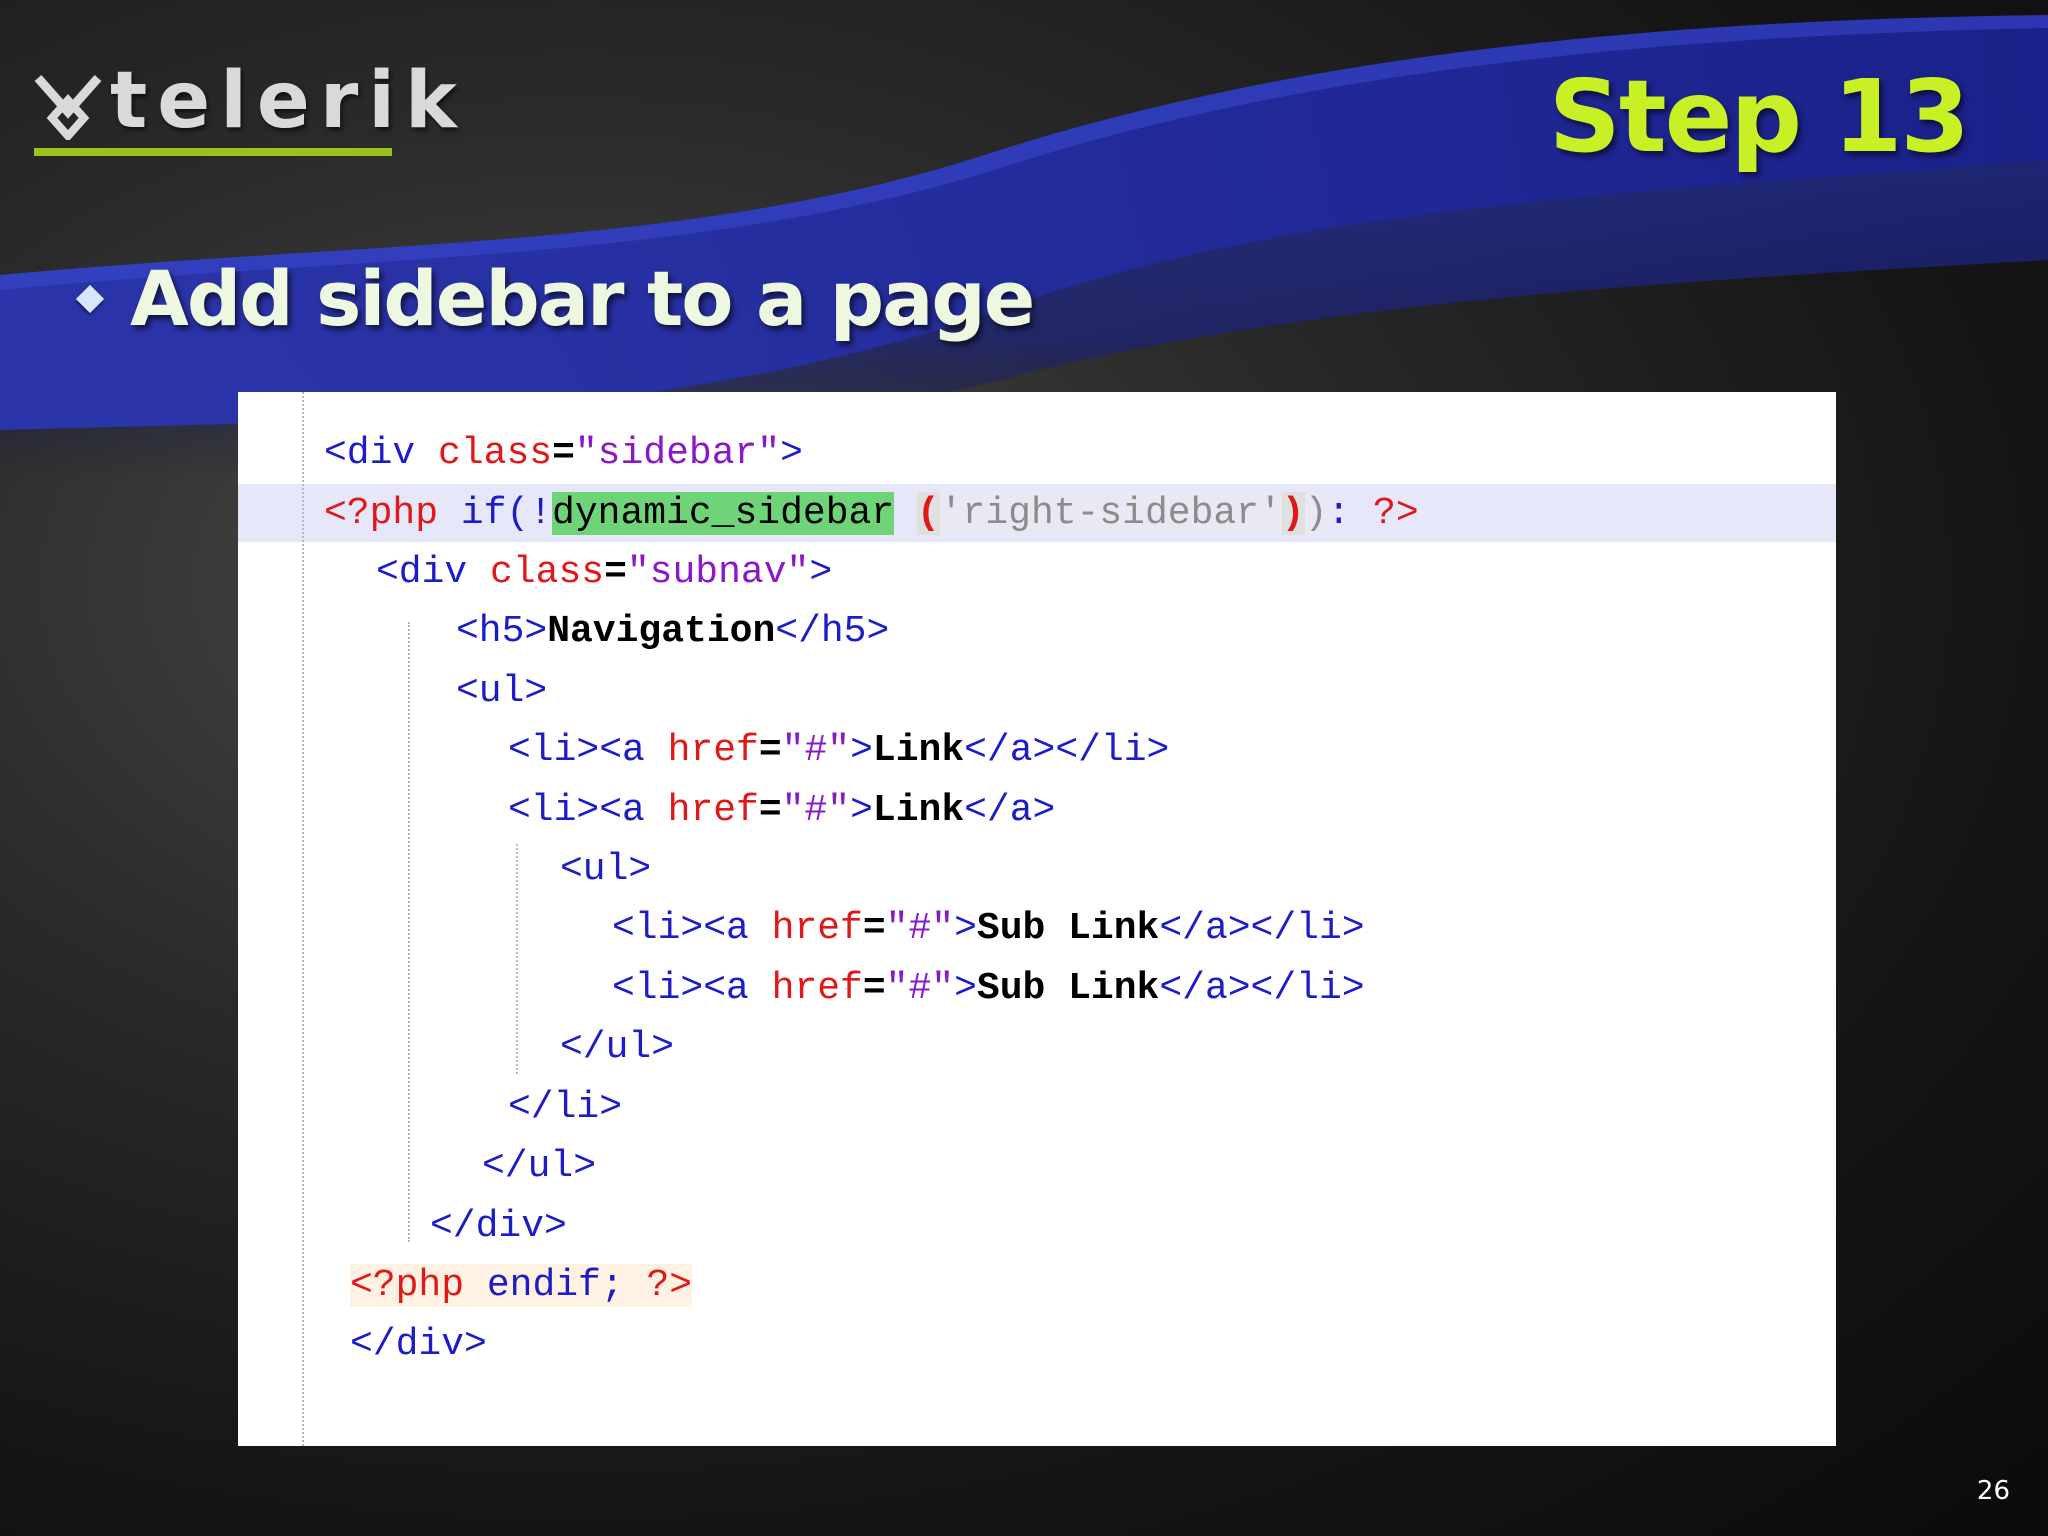 The height and width of the screenshot is (1536, 2048). I want to click on logo-underline, so click(213, 152).